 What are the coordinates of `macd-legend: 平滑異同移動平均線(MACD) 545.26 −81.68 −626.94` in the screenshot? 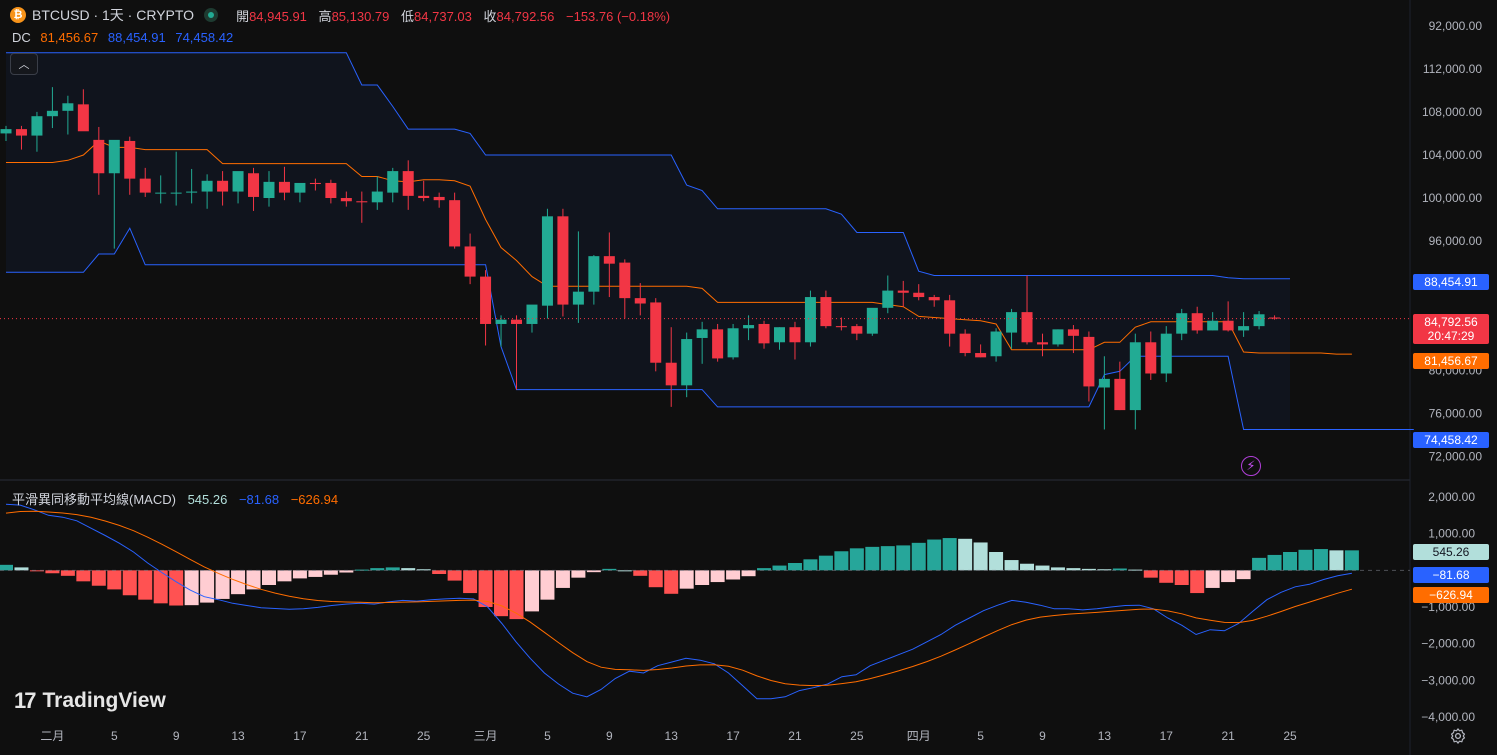 It's located at (175, 498).